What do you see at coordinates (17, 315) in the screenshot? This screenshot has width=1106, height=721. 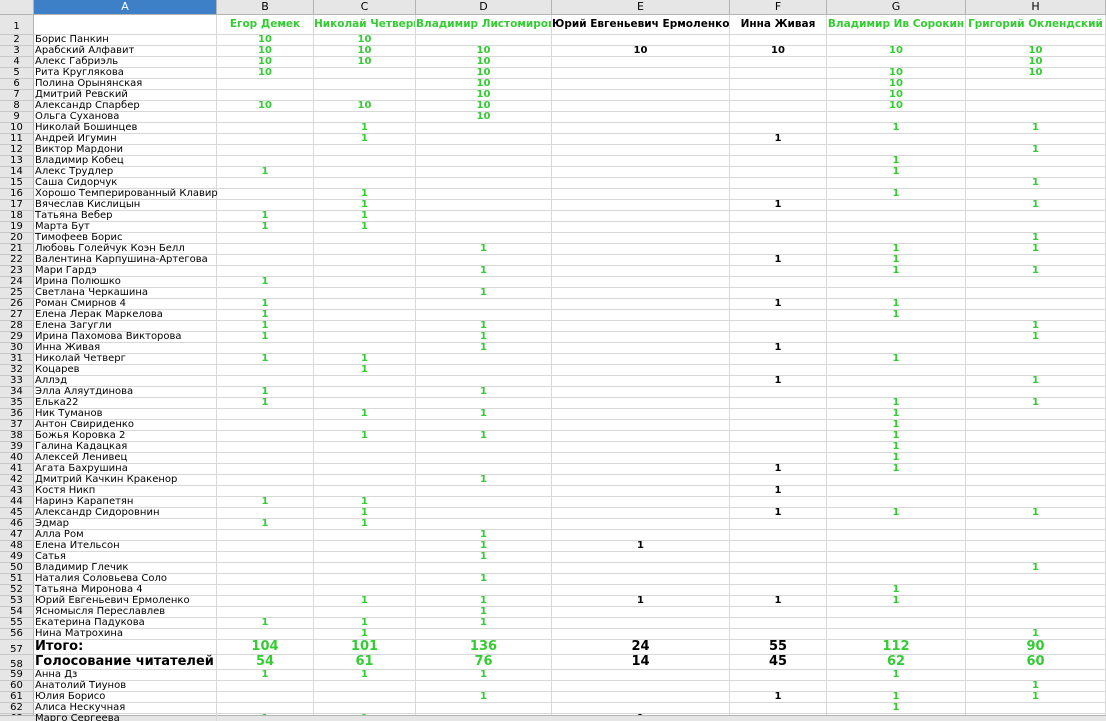 I see `row-header: 27` at bounding box center [17, 315].